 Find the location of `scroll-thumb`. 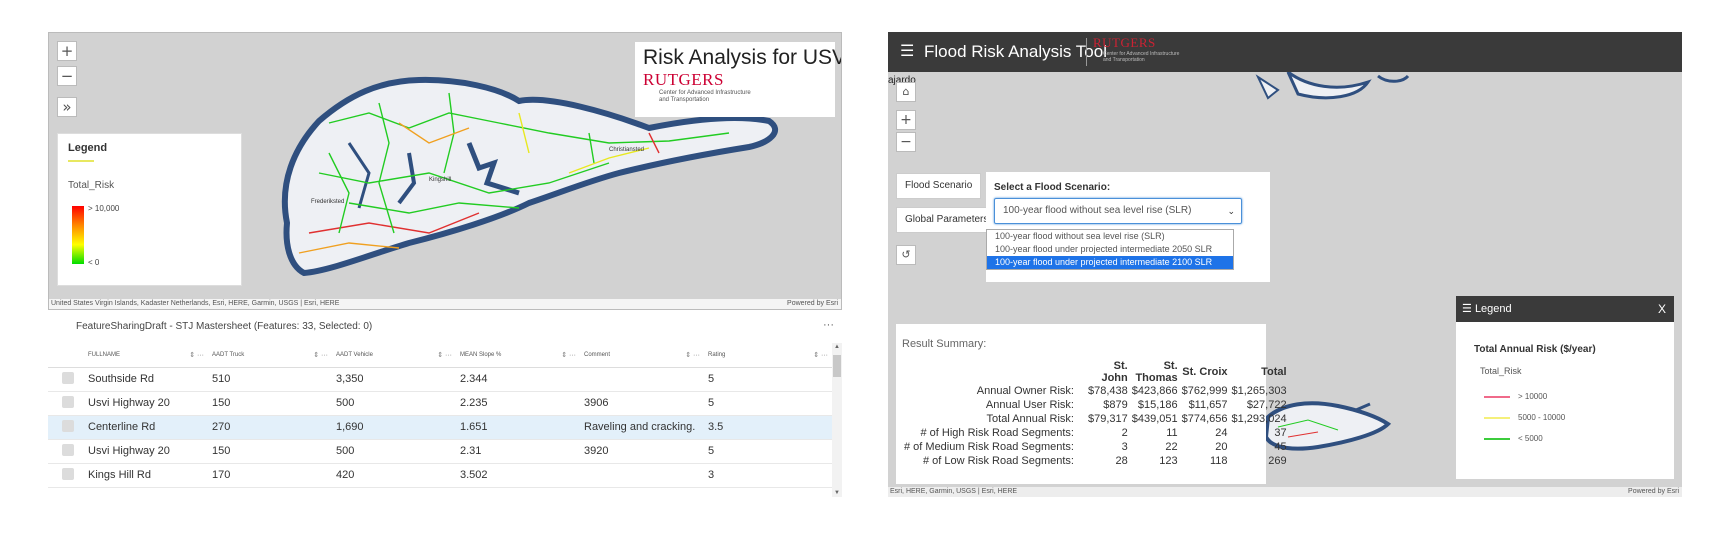

scroll-thumb is located at coordinates (837, 366).